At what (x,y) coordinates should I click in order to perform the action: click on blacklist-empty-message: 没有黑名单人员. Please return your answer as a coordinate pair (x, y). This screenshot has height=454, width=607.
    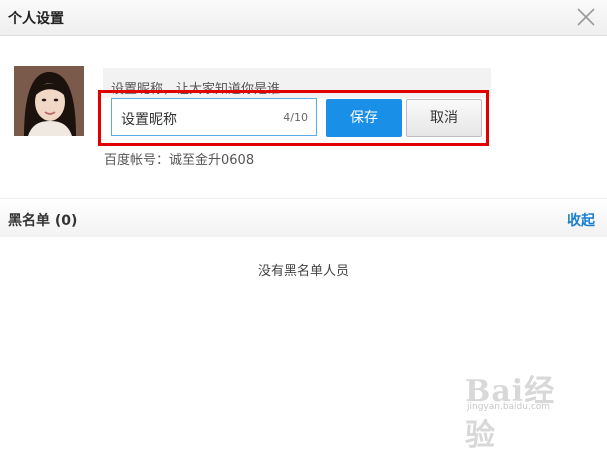
    Looking at the image, I should click on (303, 271).